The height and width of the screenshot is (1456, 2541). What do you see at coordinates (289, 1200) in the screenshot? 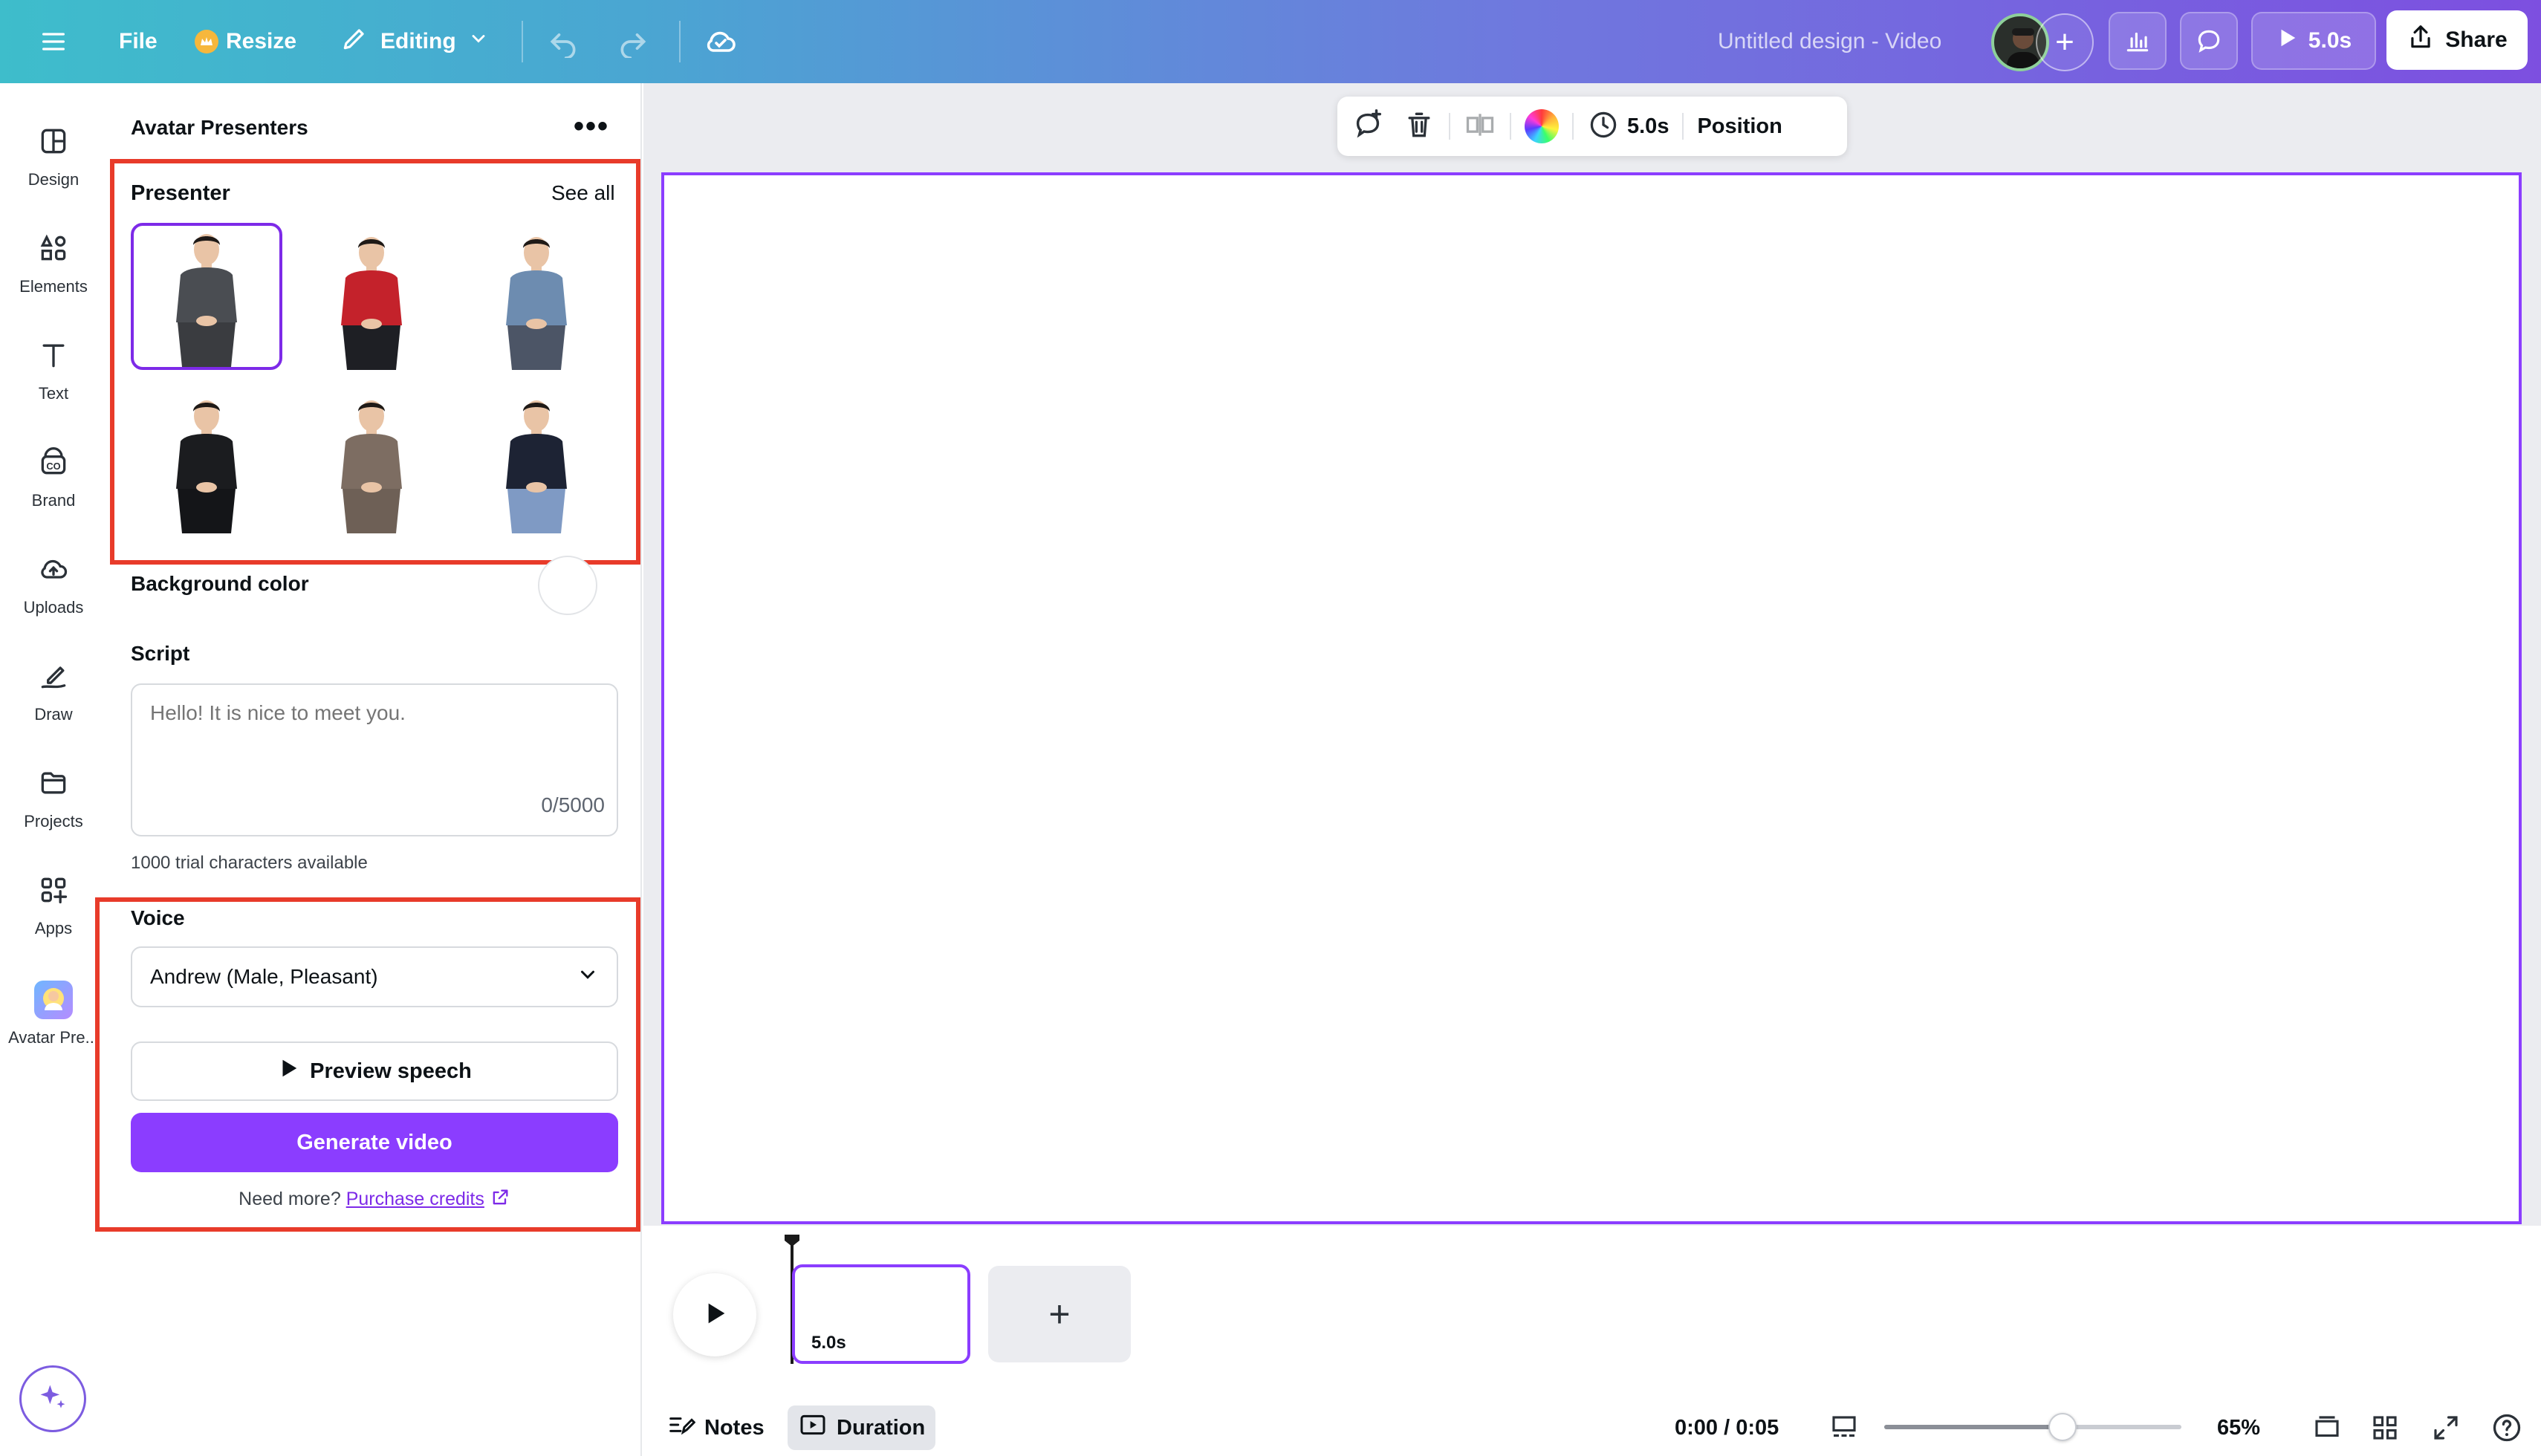
I see `need-more-text: Need more?` at bounding box center [289, 1200].